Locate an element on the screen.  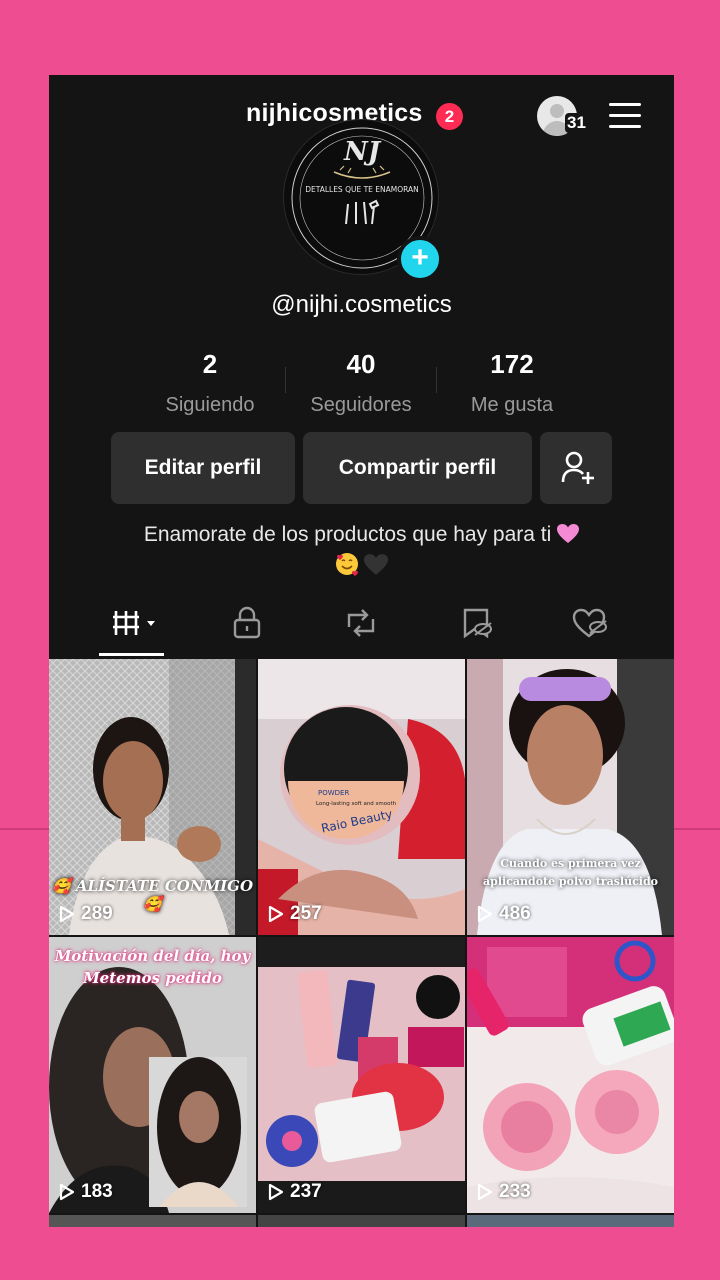
private-tab is located at coordinates (247, 623).